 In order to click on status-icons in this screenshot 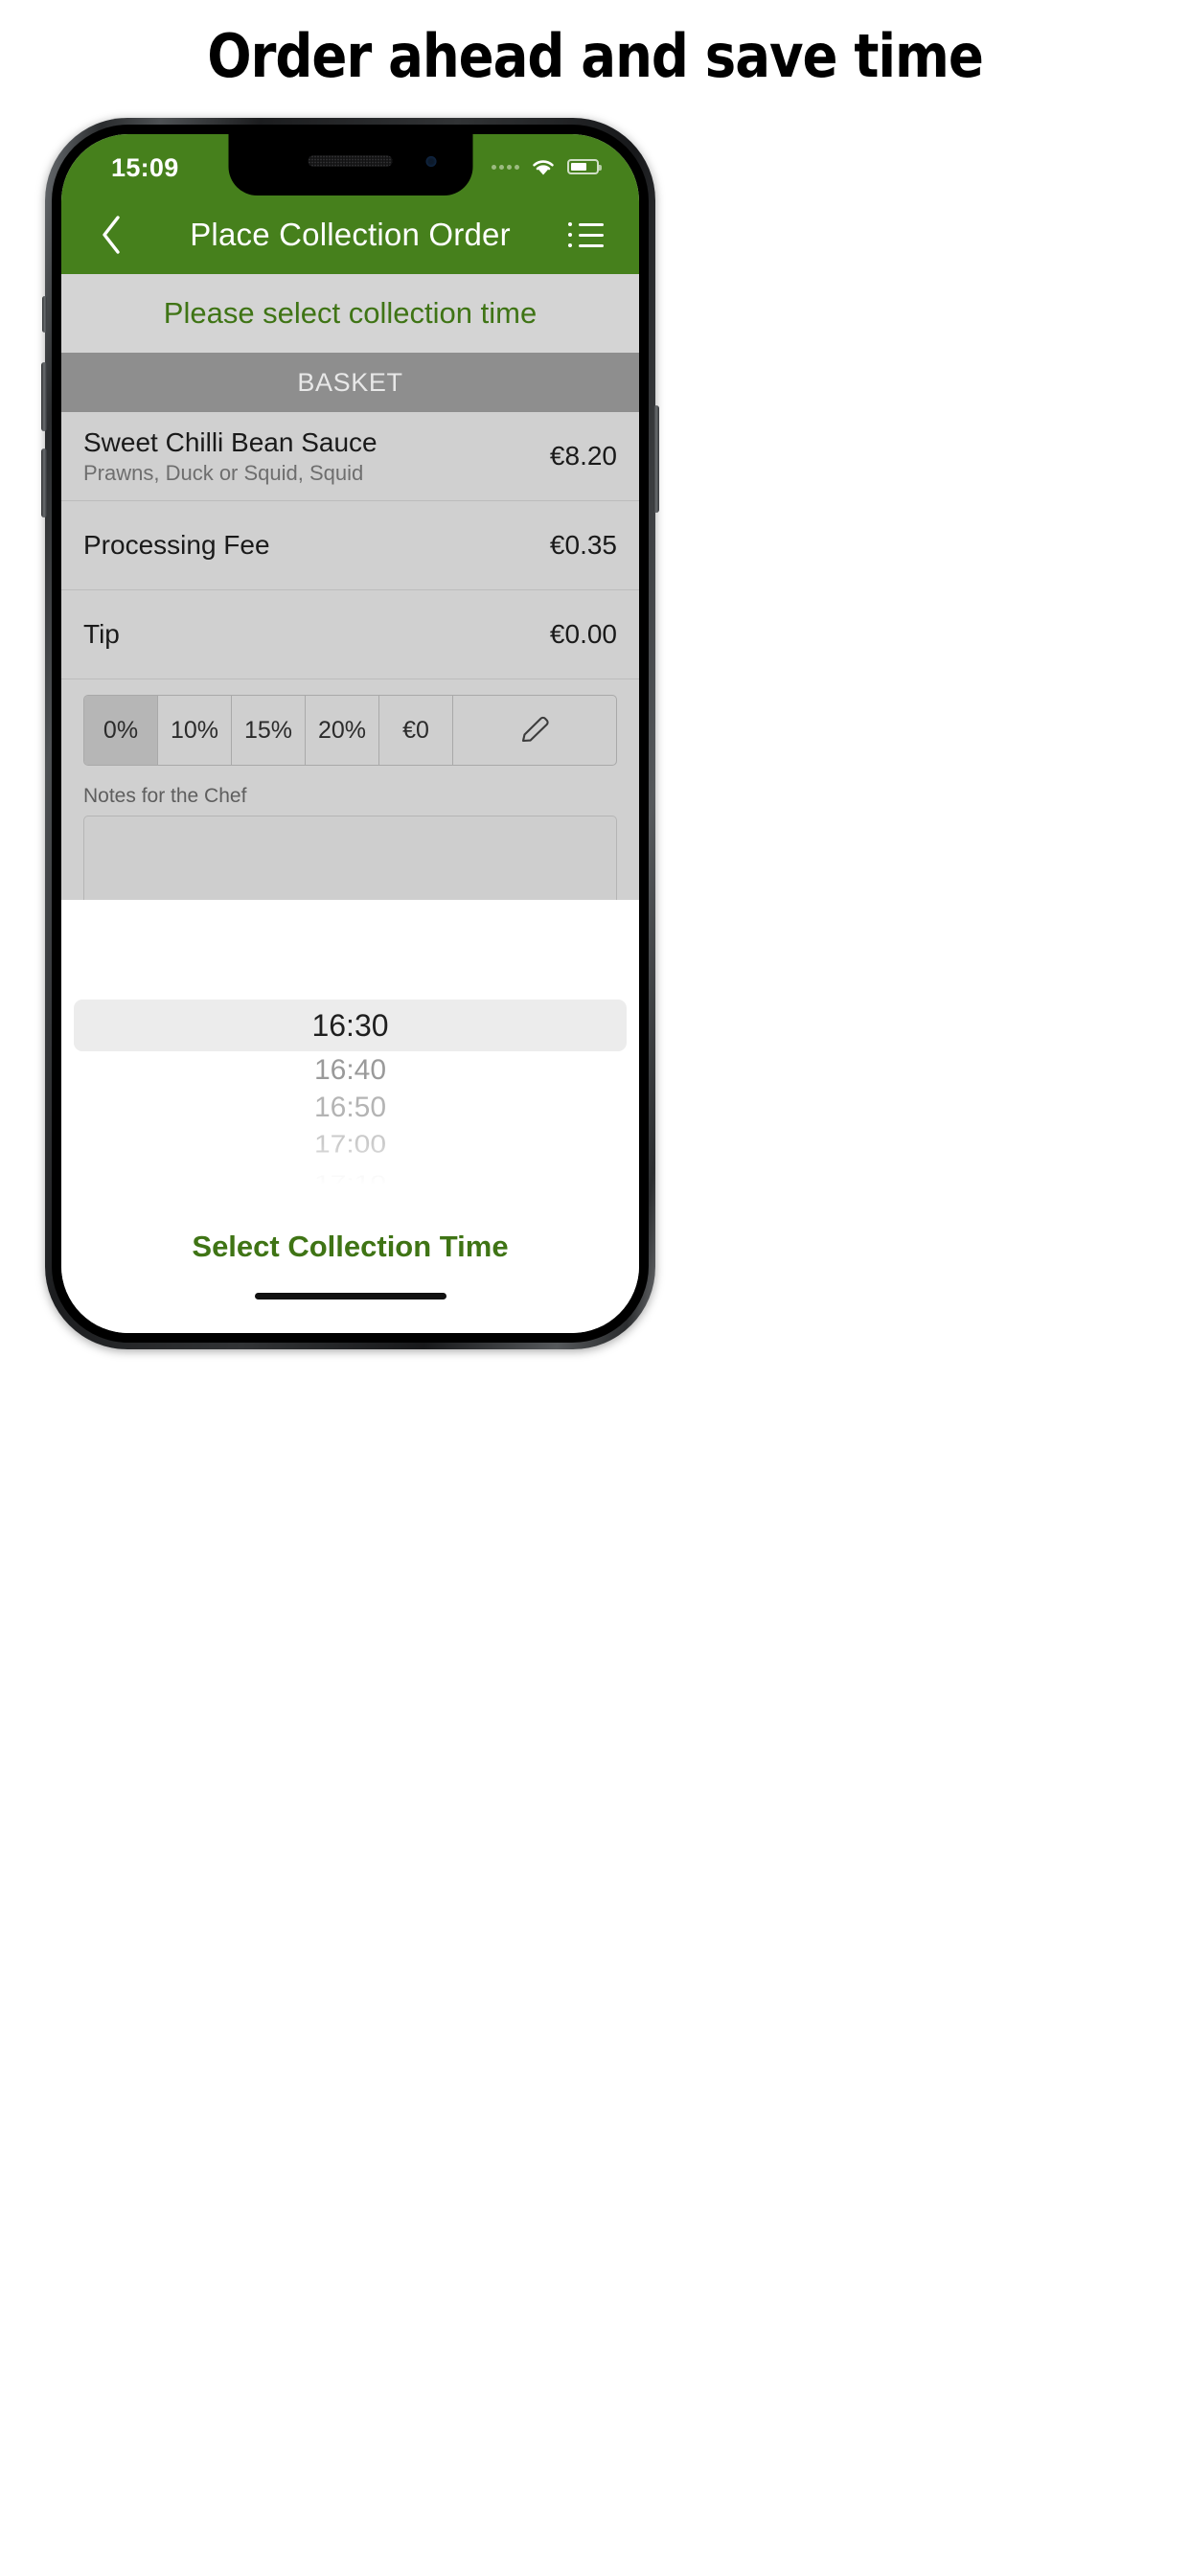, I will do `click(547, 166)`.